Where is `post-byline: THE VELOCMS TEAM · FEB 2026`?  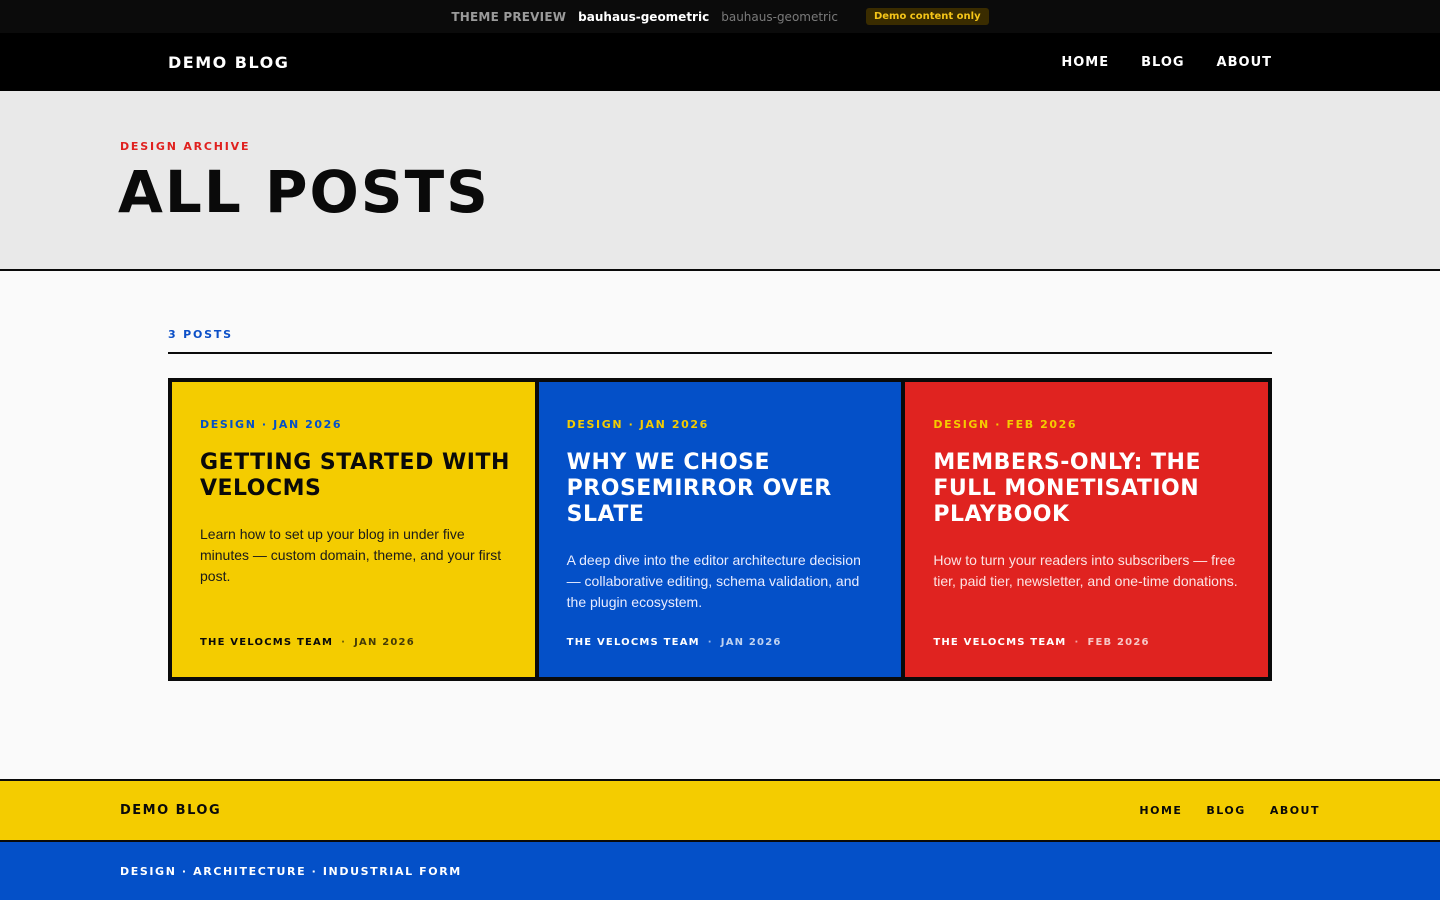
post-byline: THE VELOCMS TEAM · FEB 2026 is located at coordinates (1041, 642).